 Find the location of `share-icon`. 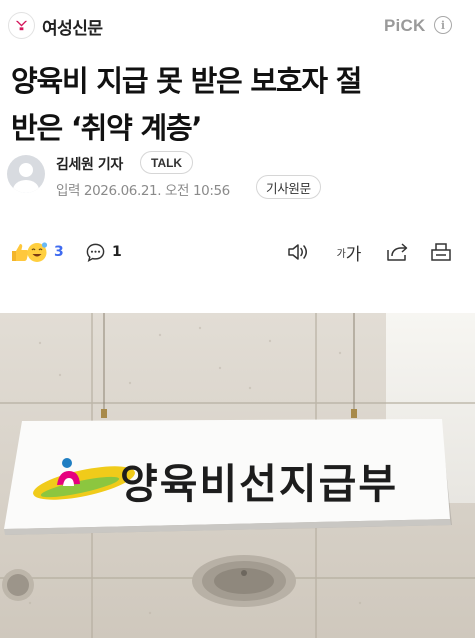

share-icon is located at coordinates (397, 252).